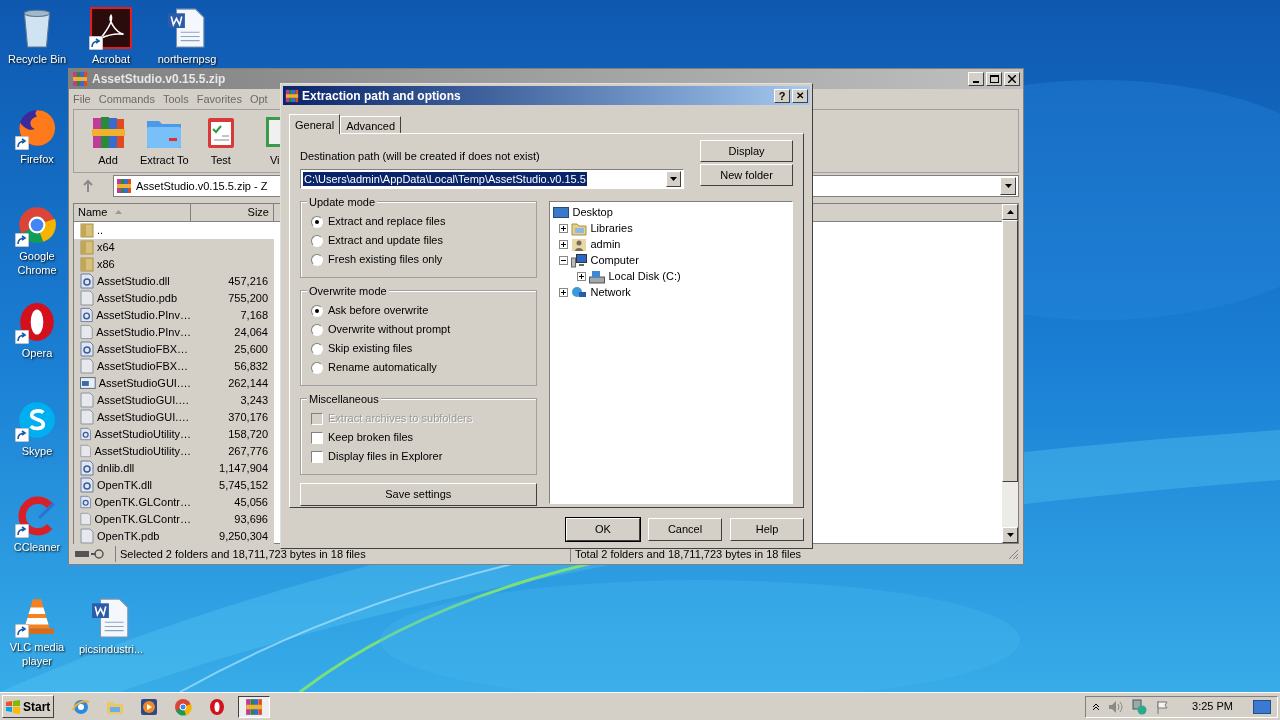  What do you see at coordinates (1163, 706) in the screenshot?
I see `flag-icon` at bounding box center [1163, 706].